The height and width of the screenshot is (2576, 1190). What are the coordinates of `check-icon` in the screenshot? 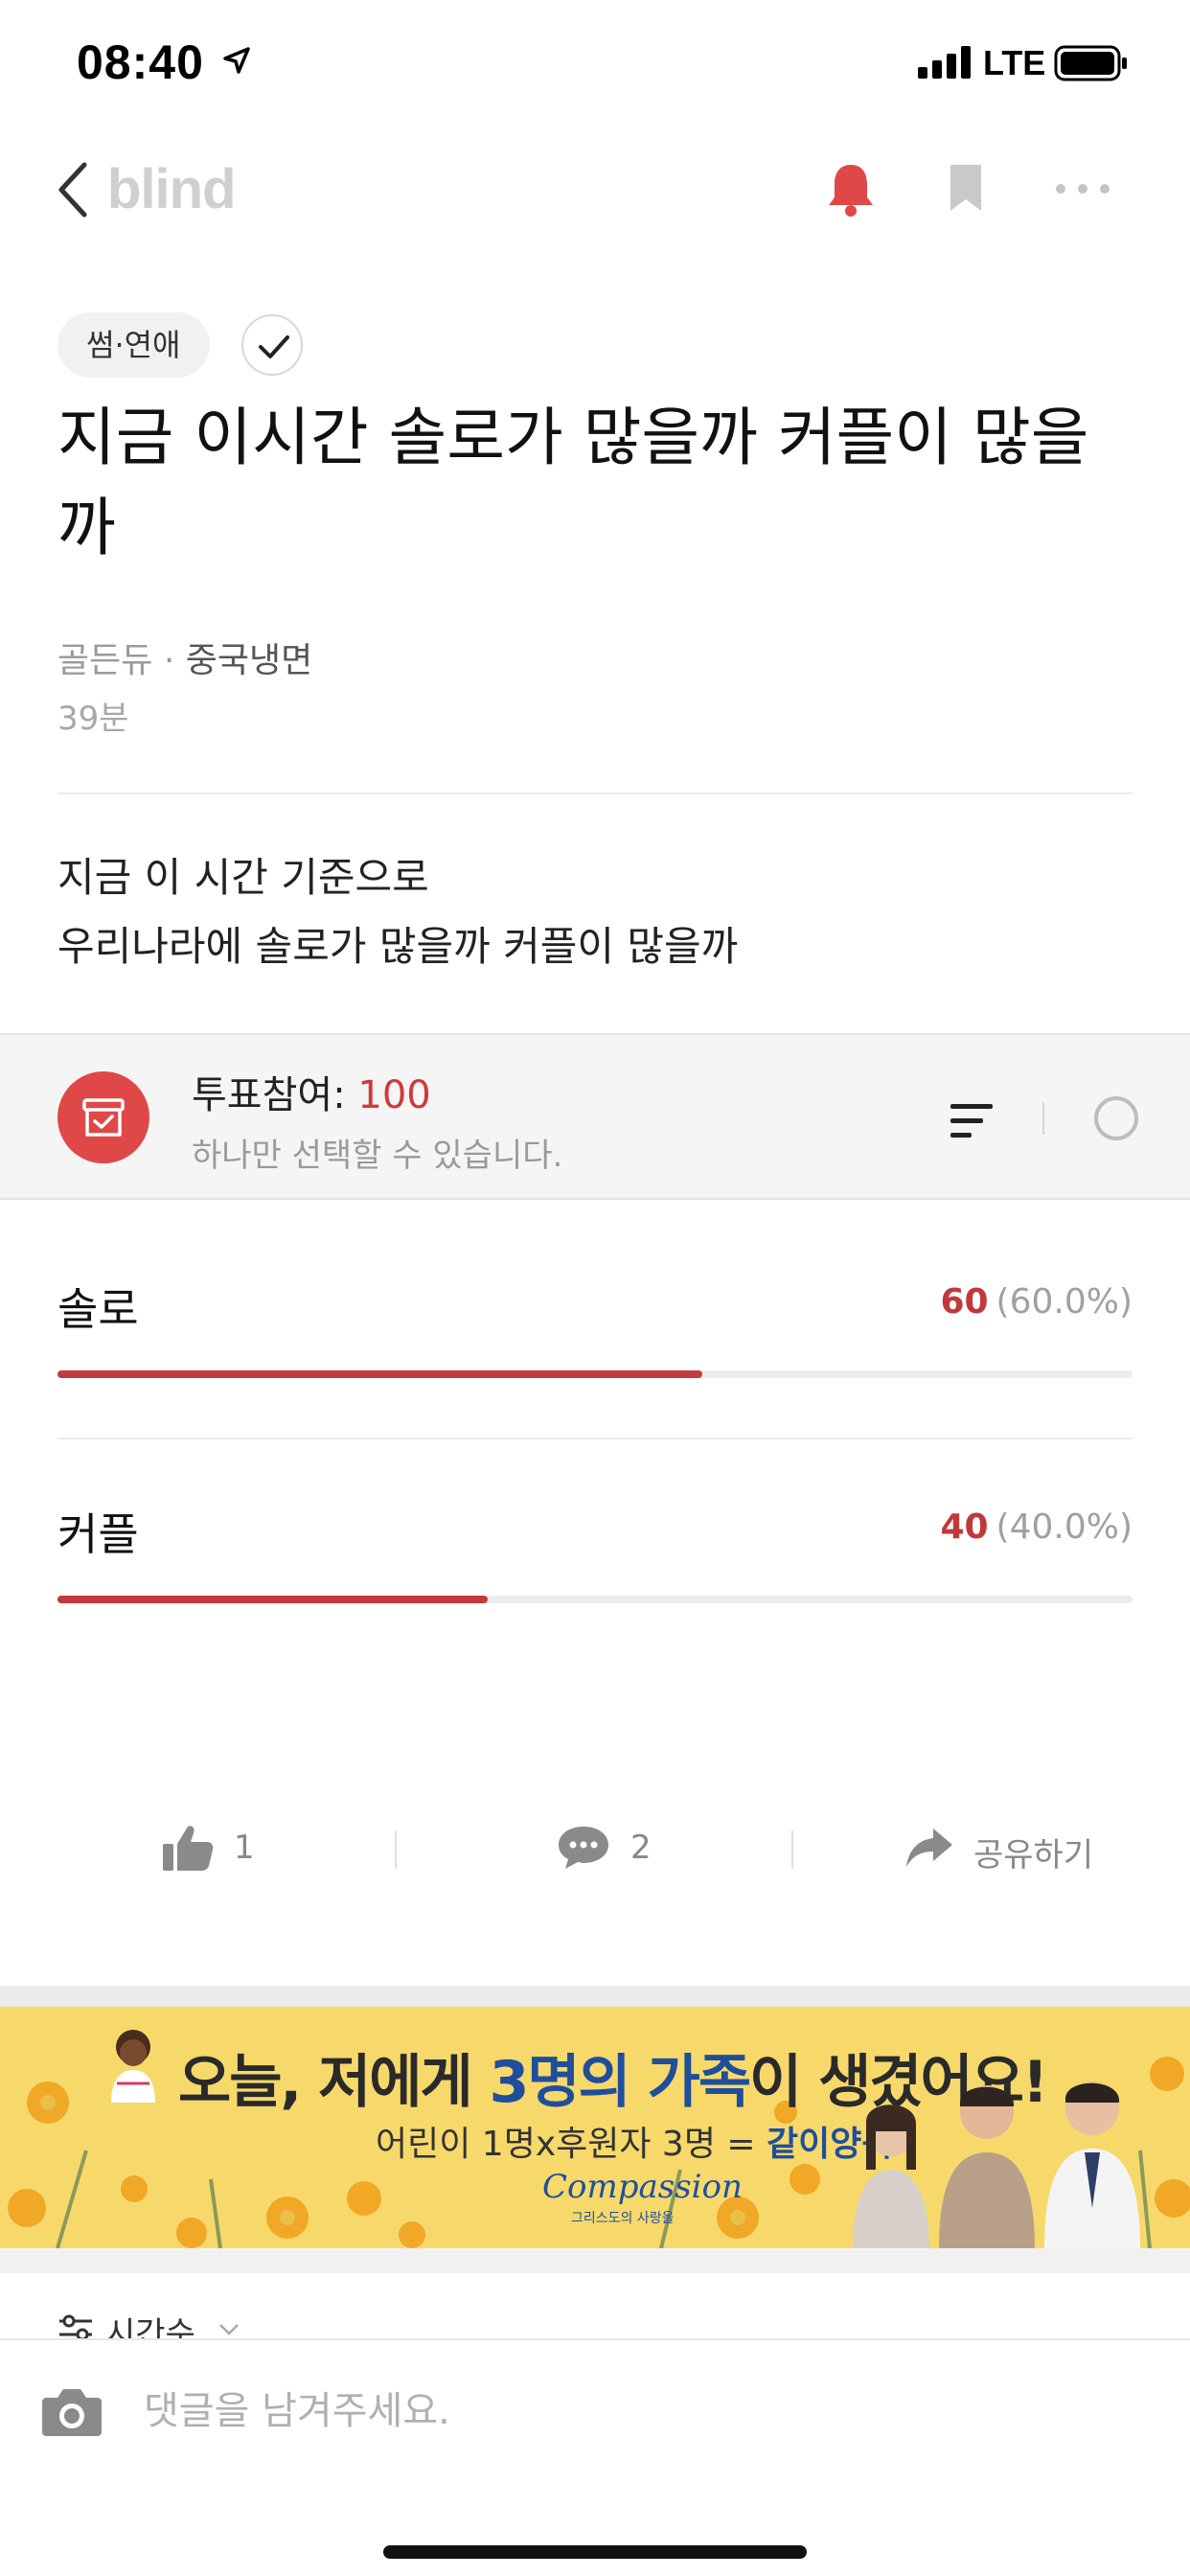 It's located at (274, 346).